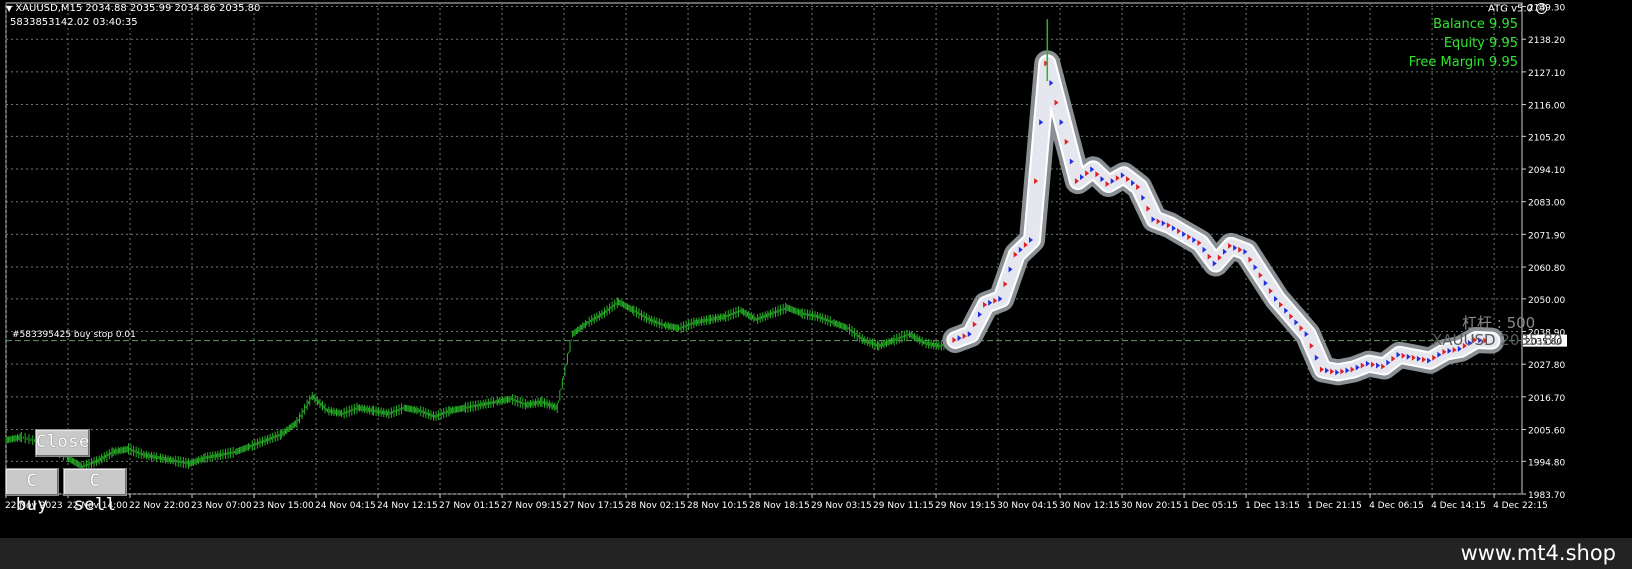 The width and height of the screenshot is (1632, 569). I want to click on y-tick-label: 2016.70, so click(1546, 399).